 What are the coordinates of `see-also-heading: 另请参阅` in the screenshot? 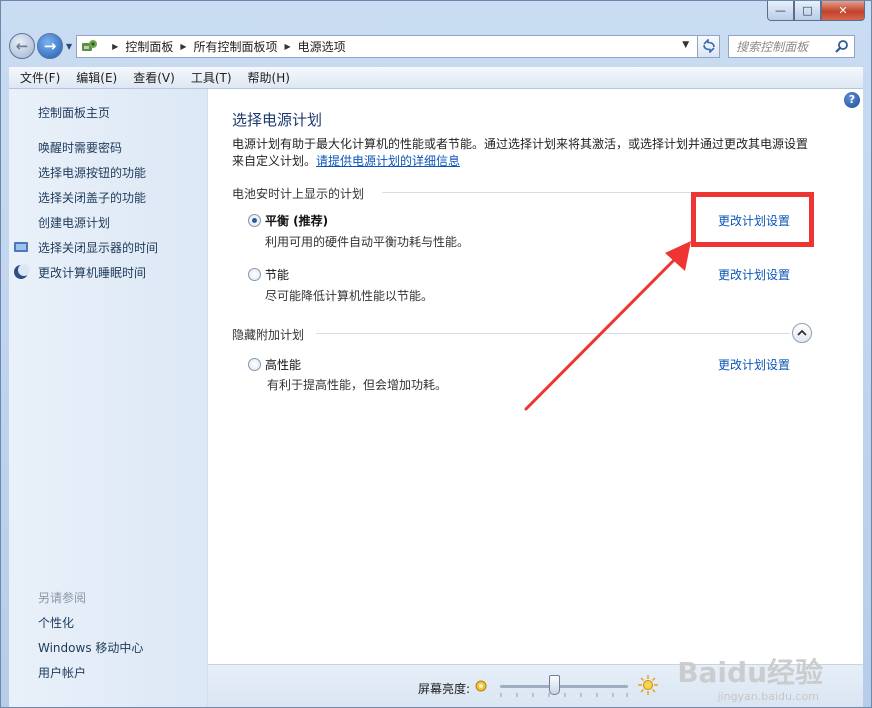 It's located at (62, 598).